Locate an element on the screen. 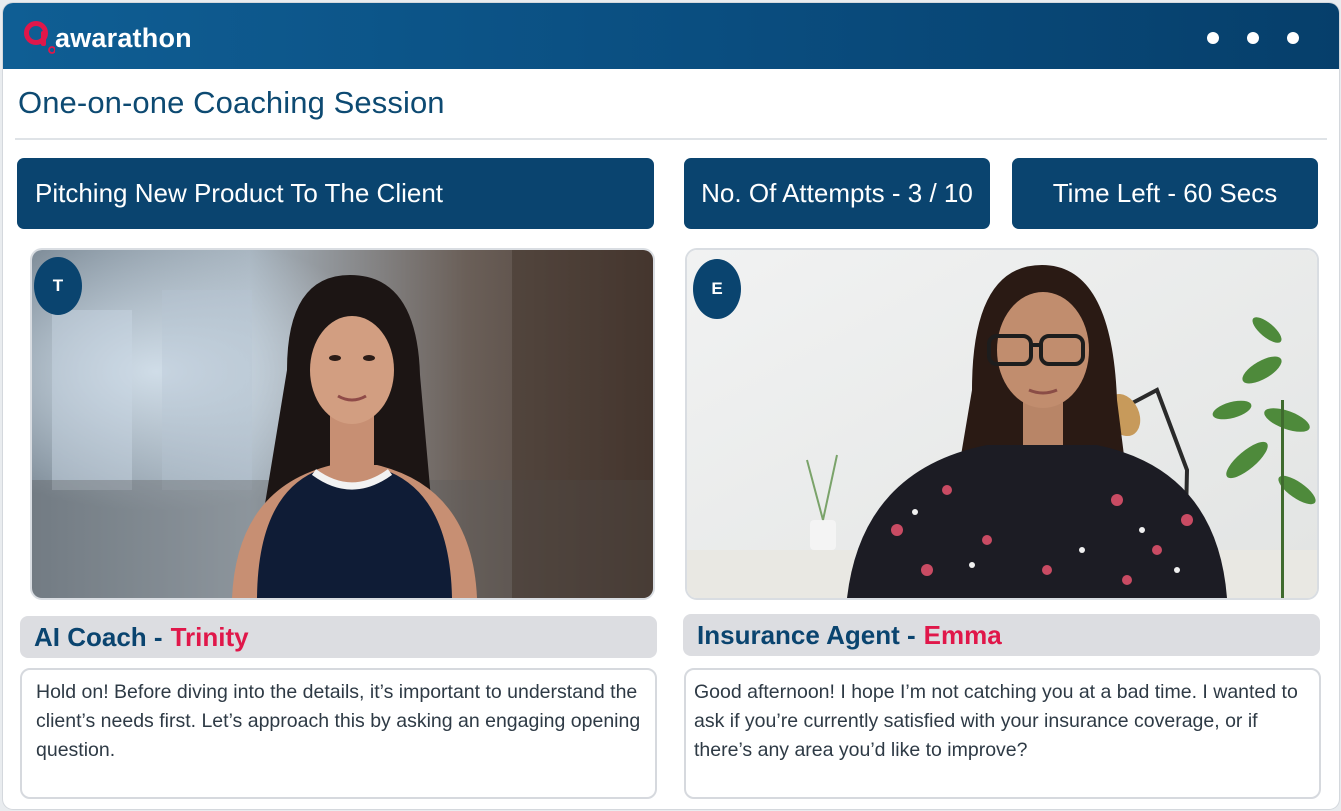 The height and width of the screenshot is (811, 1341). agent-role: Insurance Agent is located at coordinates (798, 634).